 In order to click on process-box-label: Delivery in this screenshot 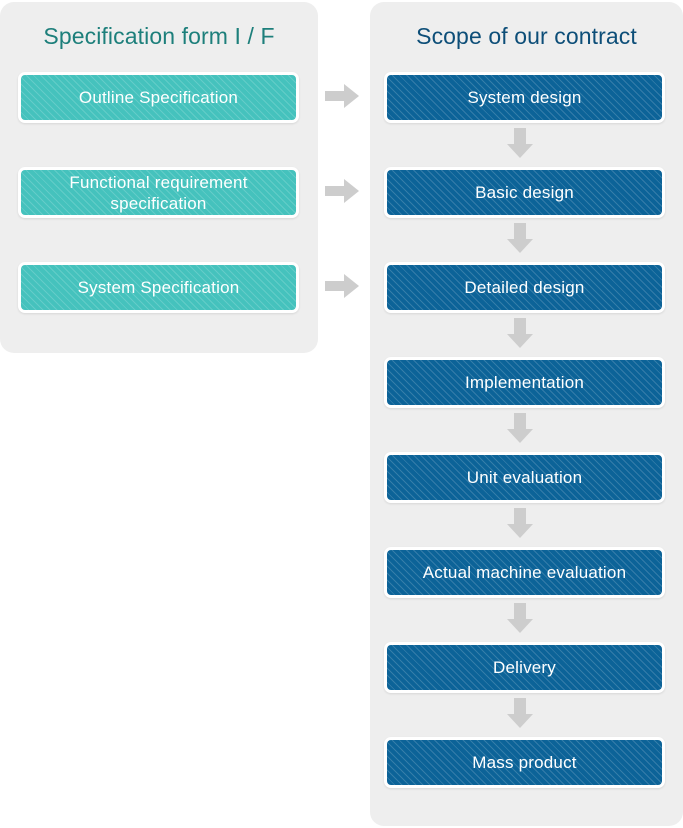, I will do `click(524, 667)`.